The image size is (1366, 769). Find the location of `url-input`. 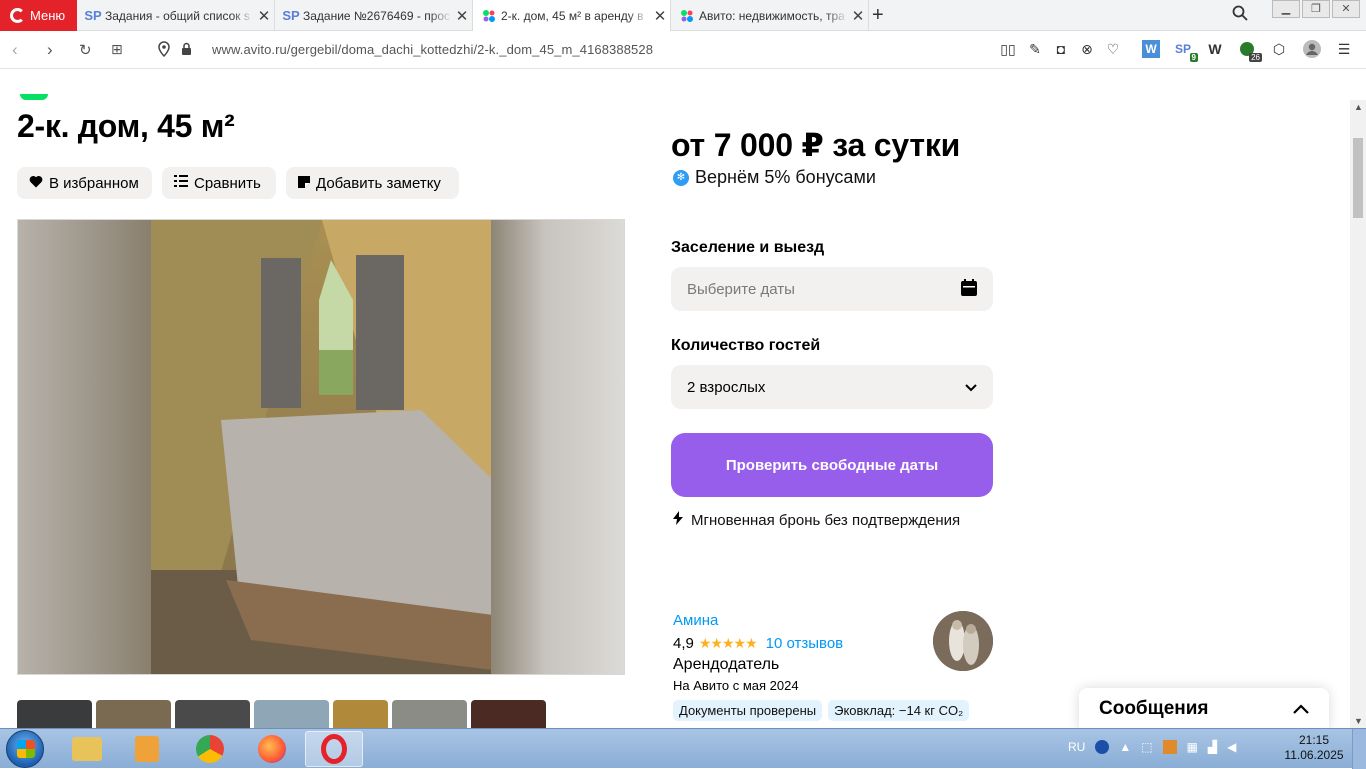

url-input is located at coordinates (592, 49).